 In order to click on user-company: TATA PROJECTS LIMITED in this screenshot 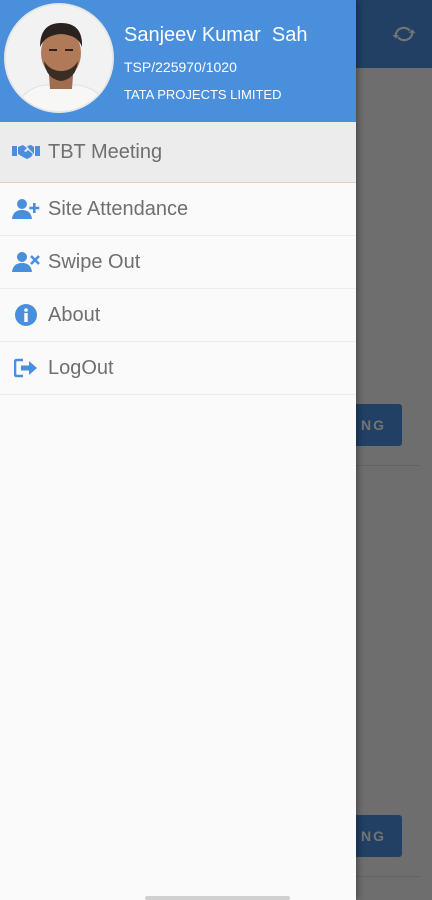, I will do `click(203, 94)`.